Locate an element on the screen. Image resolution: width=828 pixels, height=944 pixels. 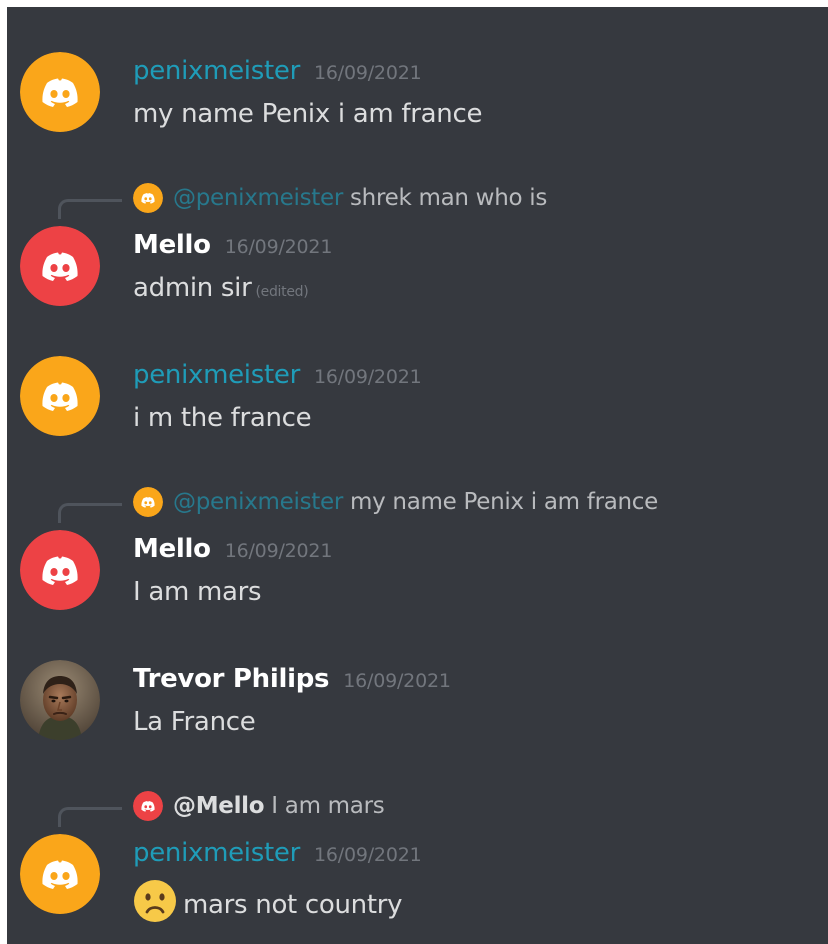
message-header: Trevor Philips 16/09/2021 is located at coordinates (292, 679).